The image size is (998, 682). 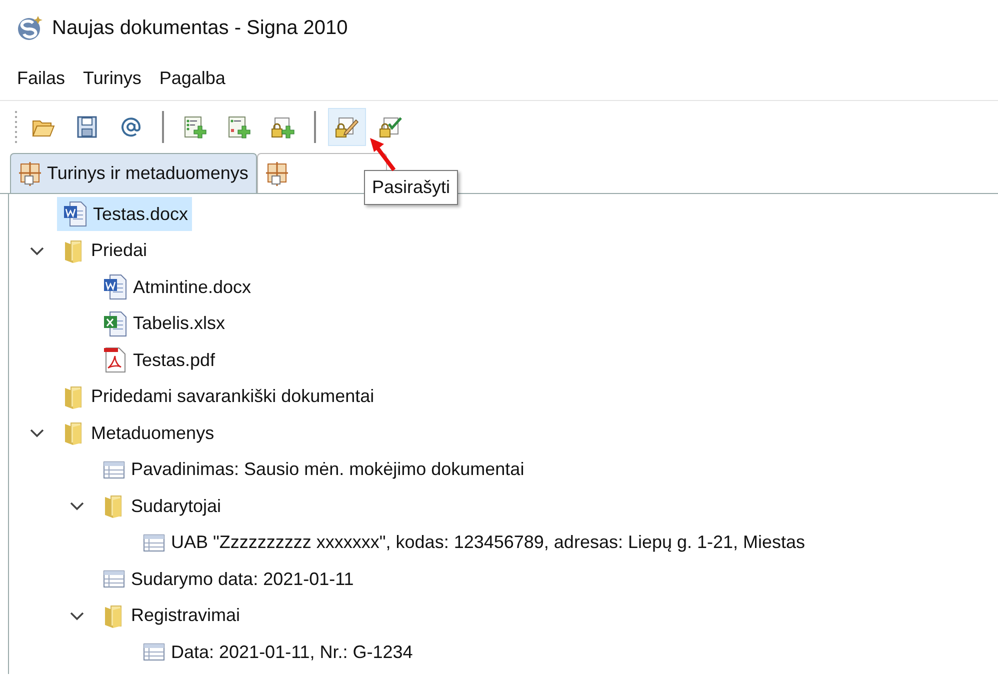 What do you see at coordinates (312, 469) in the screenshot?
I see `tree-item: Pavadinimas: Sausio mėn. mokėjimo dokumentai` at bounding box center [312, 469].